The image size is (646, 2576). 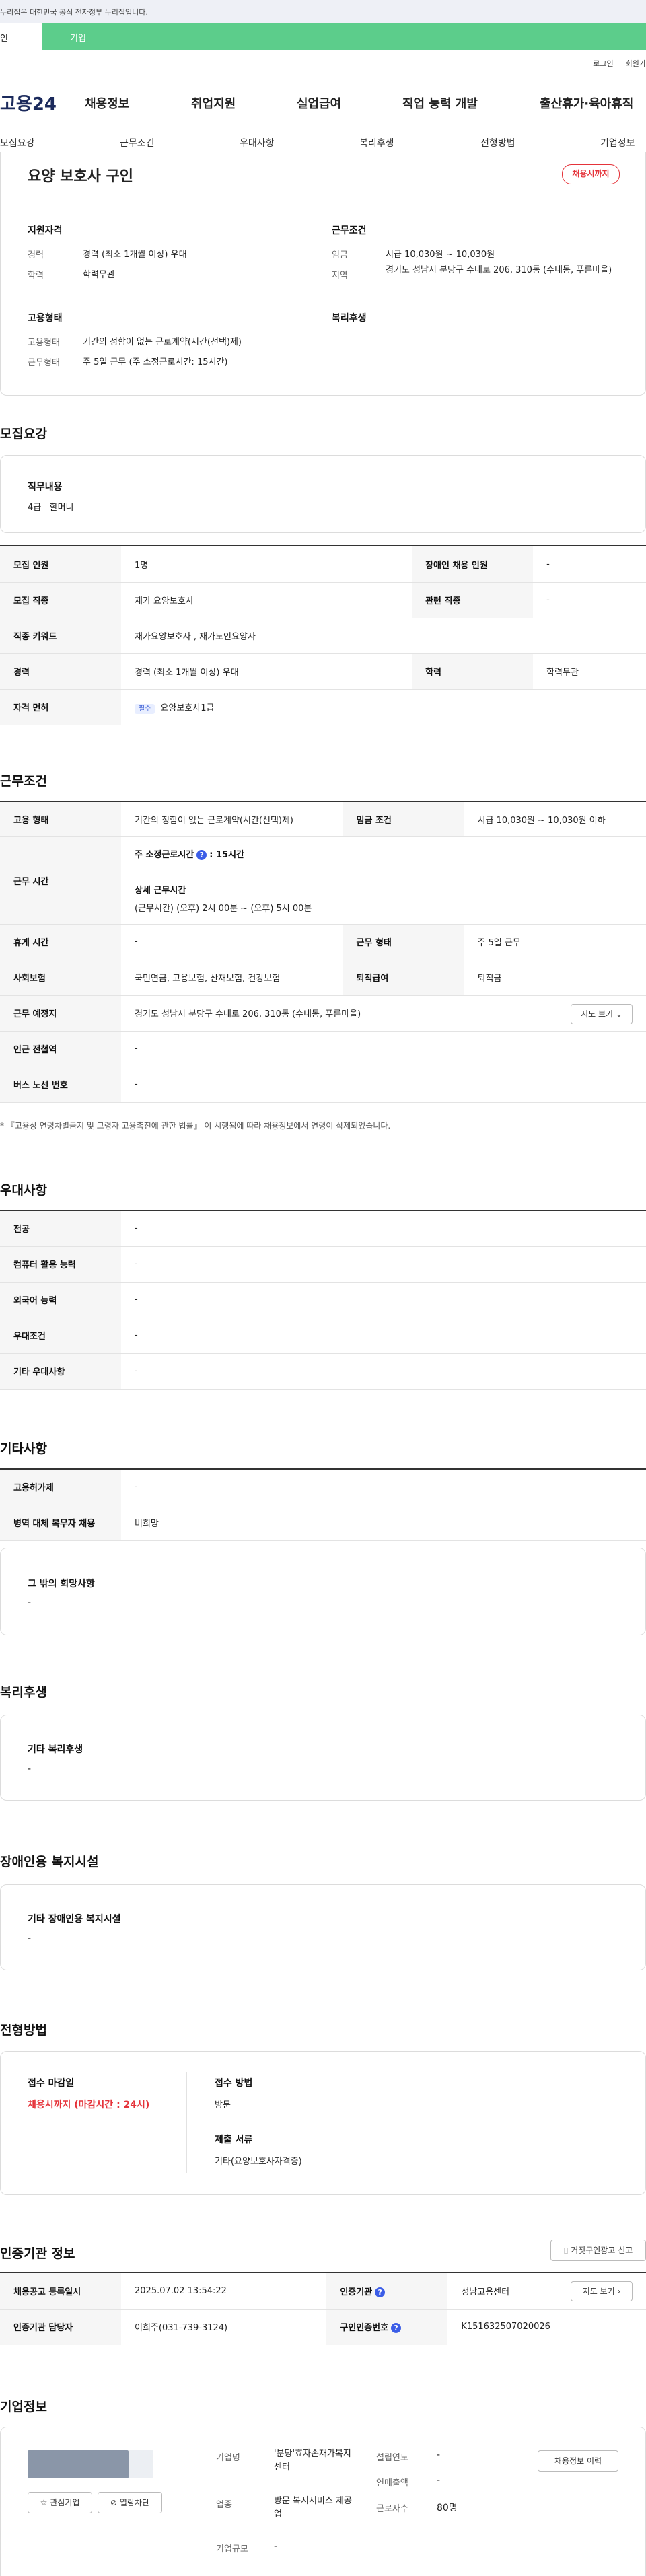 What do you see at coordinates (439, 2480) in the screenshot?
I see `sales-value: -` at bounding box center [439, 2480].